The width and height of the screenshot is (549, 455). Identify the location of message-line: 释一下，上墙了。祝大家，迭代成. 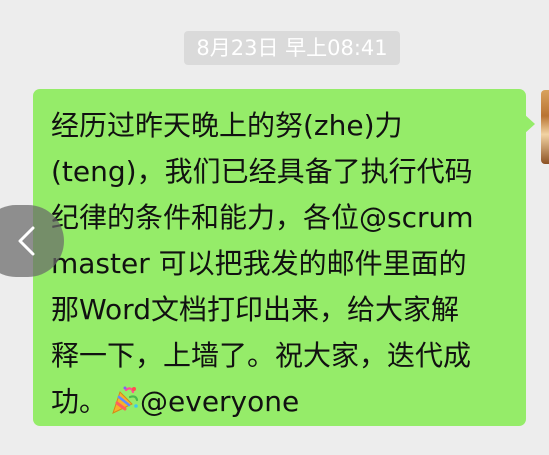
(261, 355).